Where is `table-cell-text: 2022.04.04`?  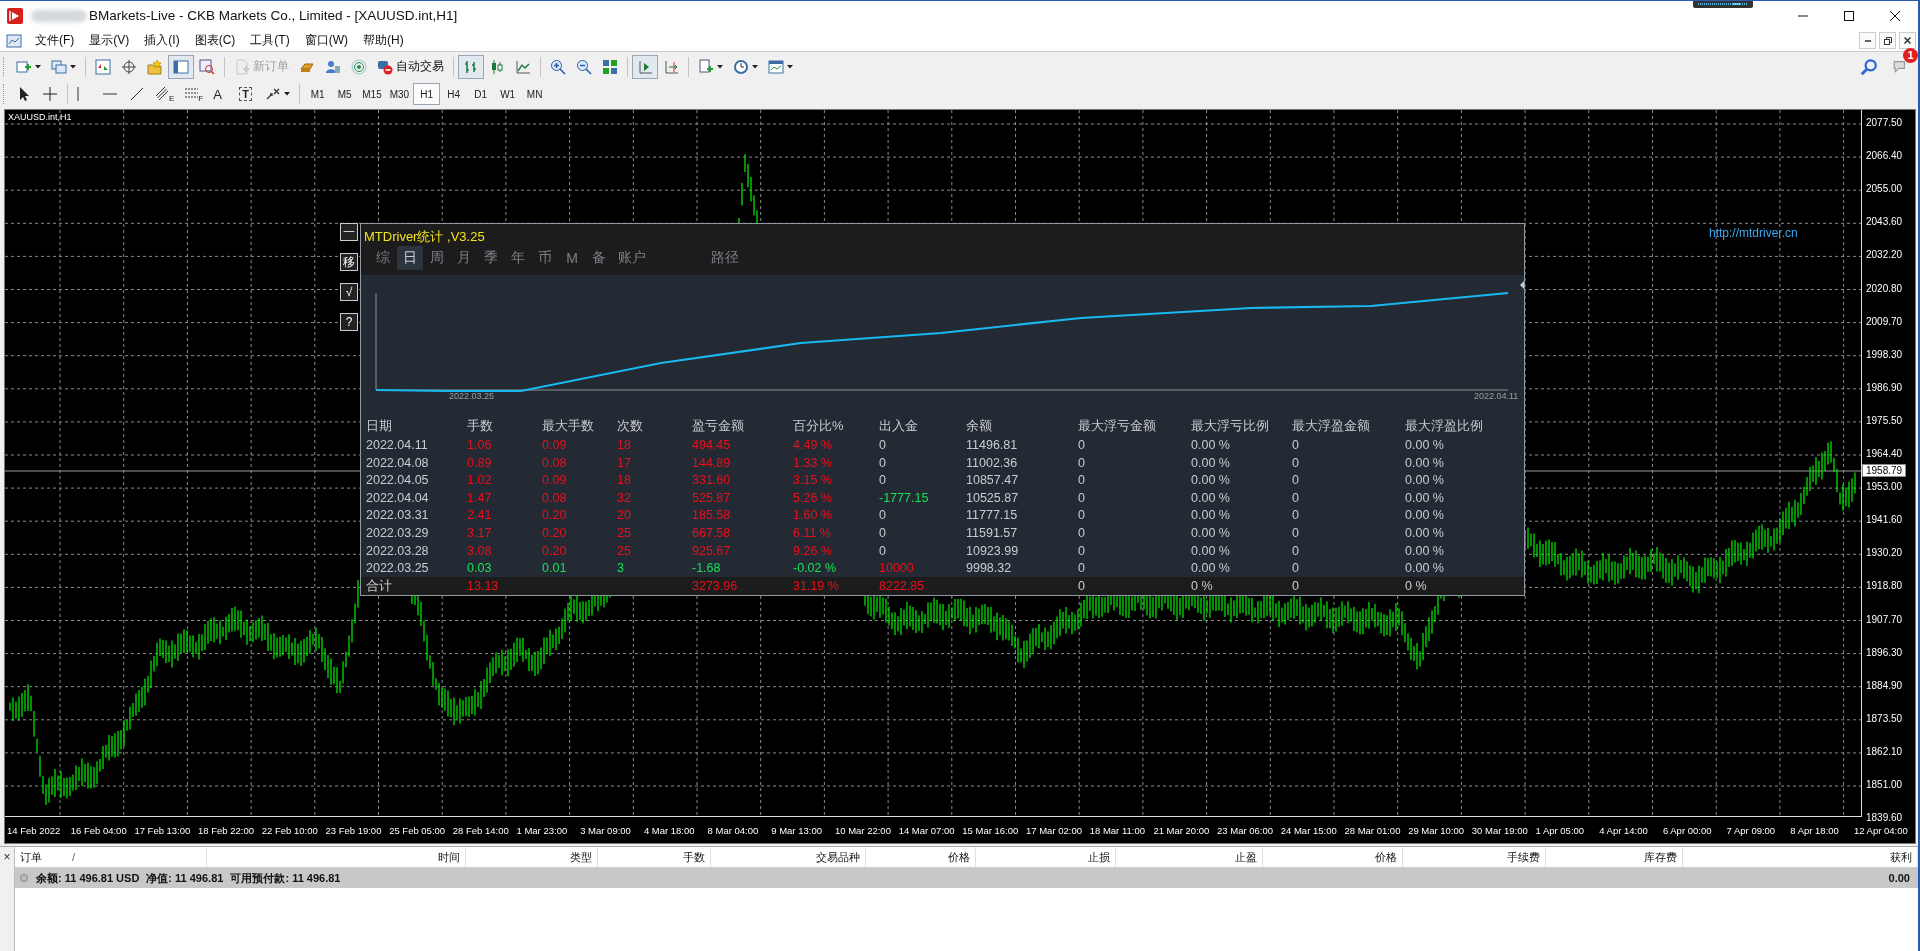 table-cell-text: 2022.04.04 is located at coordinates (398, 497).